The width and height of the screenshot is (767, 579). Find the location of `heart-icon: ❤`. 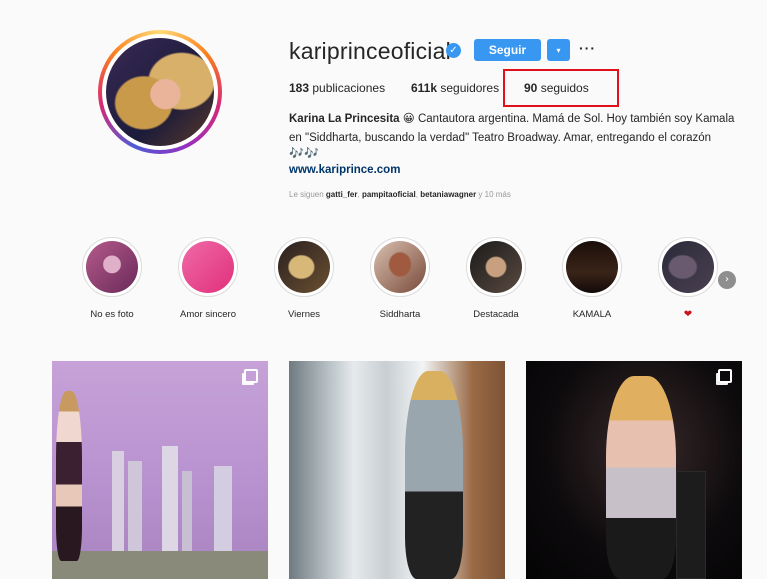

heart-icon: ❤ is located at coordinates (688, 314).